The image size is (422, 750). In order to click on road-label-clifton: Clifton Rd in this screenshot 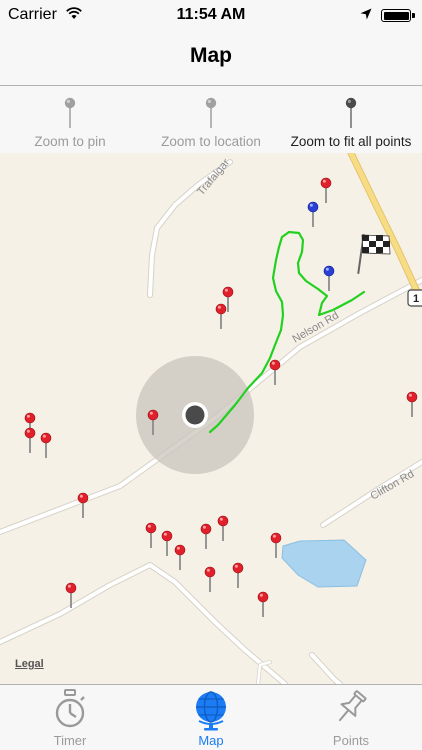, I will do `click(393, 485)`.